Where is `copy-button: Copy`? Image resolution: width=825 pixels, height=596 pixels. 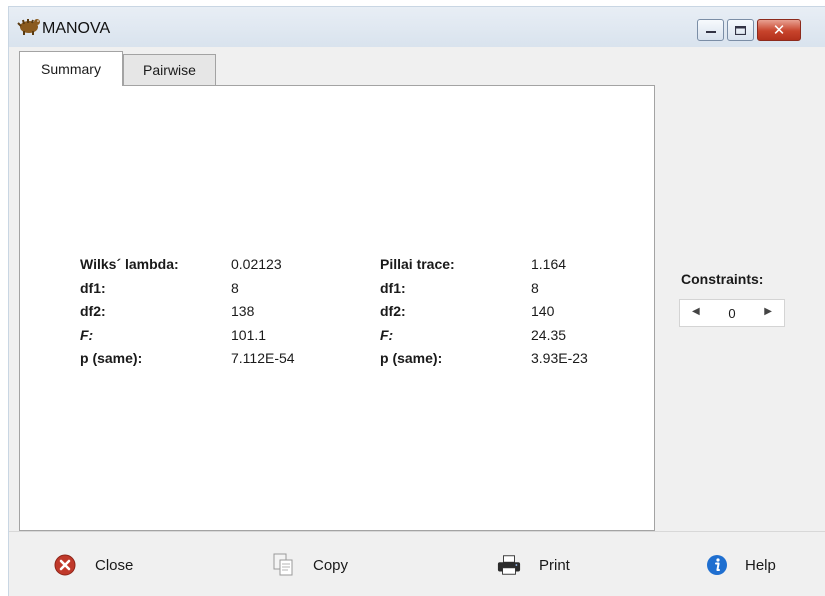
copy-button: Copy is located at coordinates (309, 565).